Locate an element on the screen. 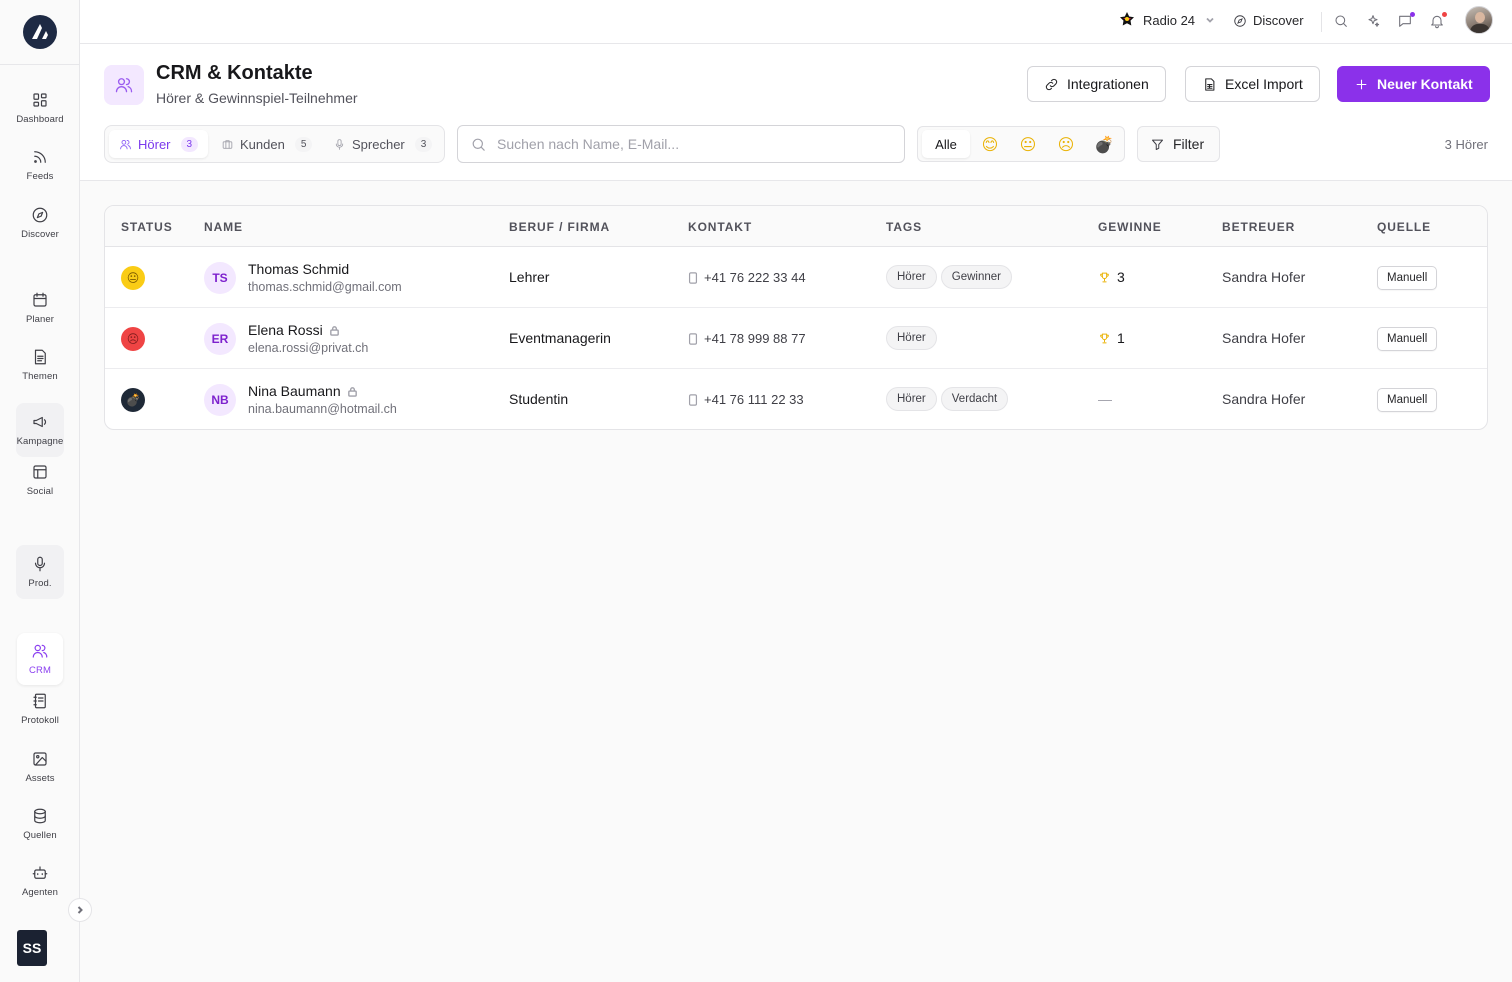  sidebar-collapse-button is located at coordinates (80, 910).